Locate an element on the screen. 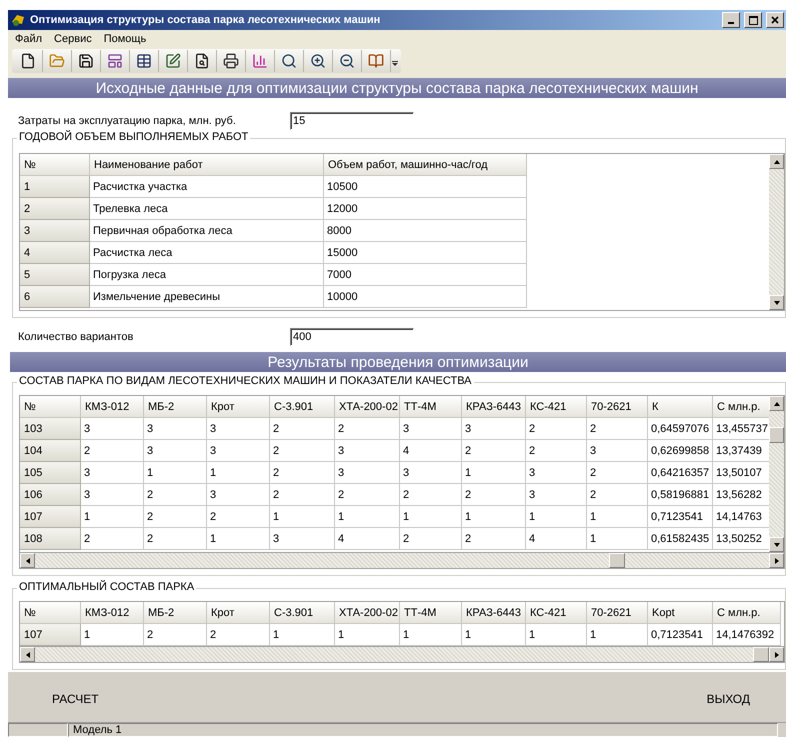  row-header: 2 is located at coordinates (55, 209).